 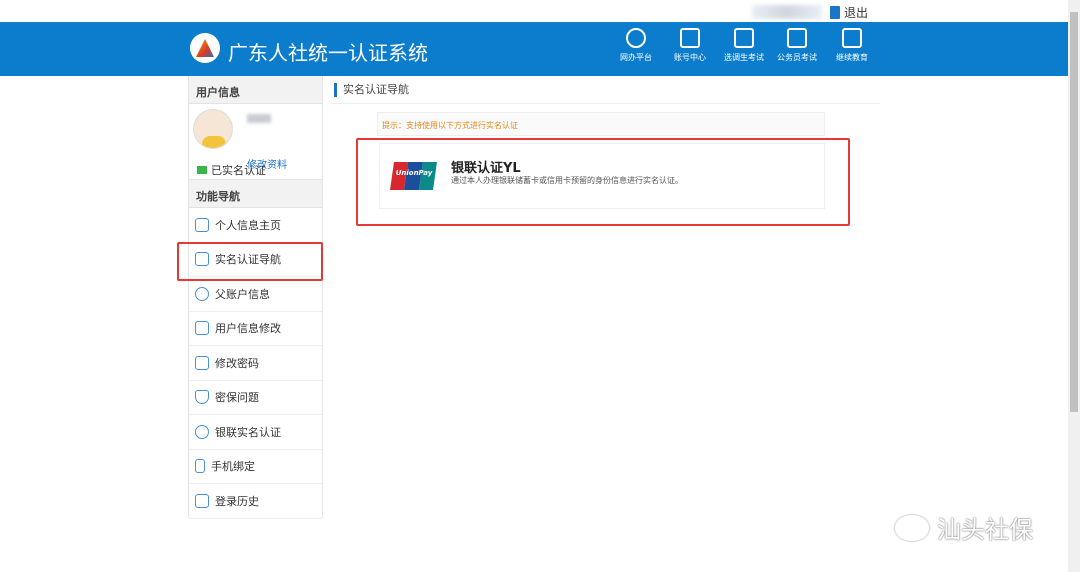 I want to click on item-label: 密保问题, so click(x=237, y=398).